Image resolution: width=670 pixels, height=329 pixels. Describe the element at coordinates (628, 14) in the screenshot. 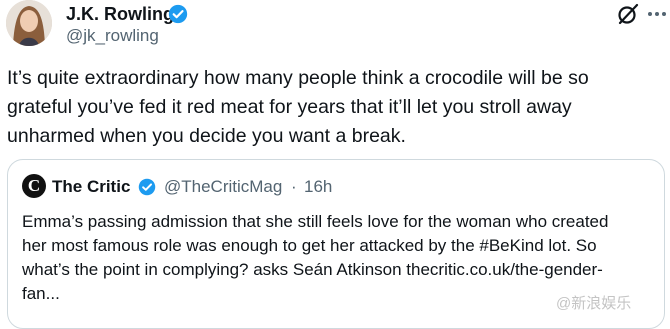

I see `grok-icon` at that location.